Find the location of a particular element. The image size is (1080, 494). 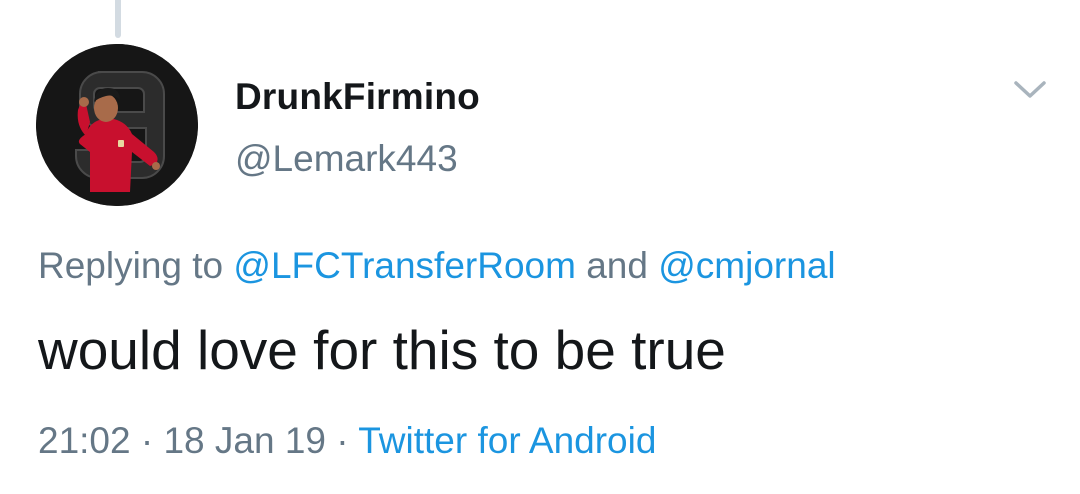

tweet-source-link: Twitter for Android is located at coordinates (507, 440).